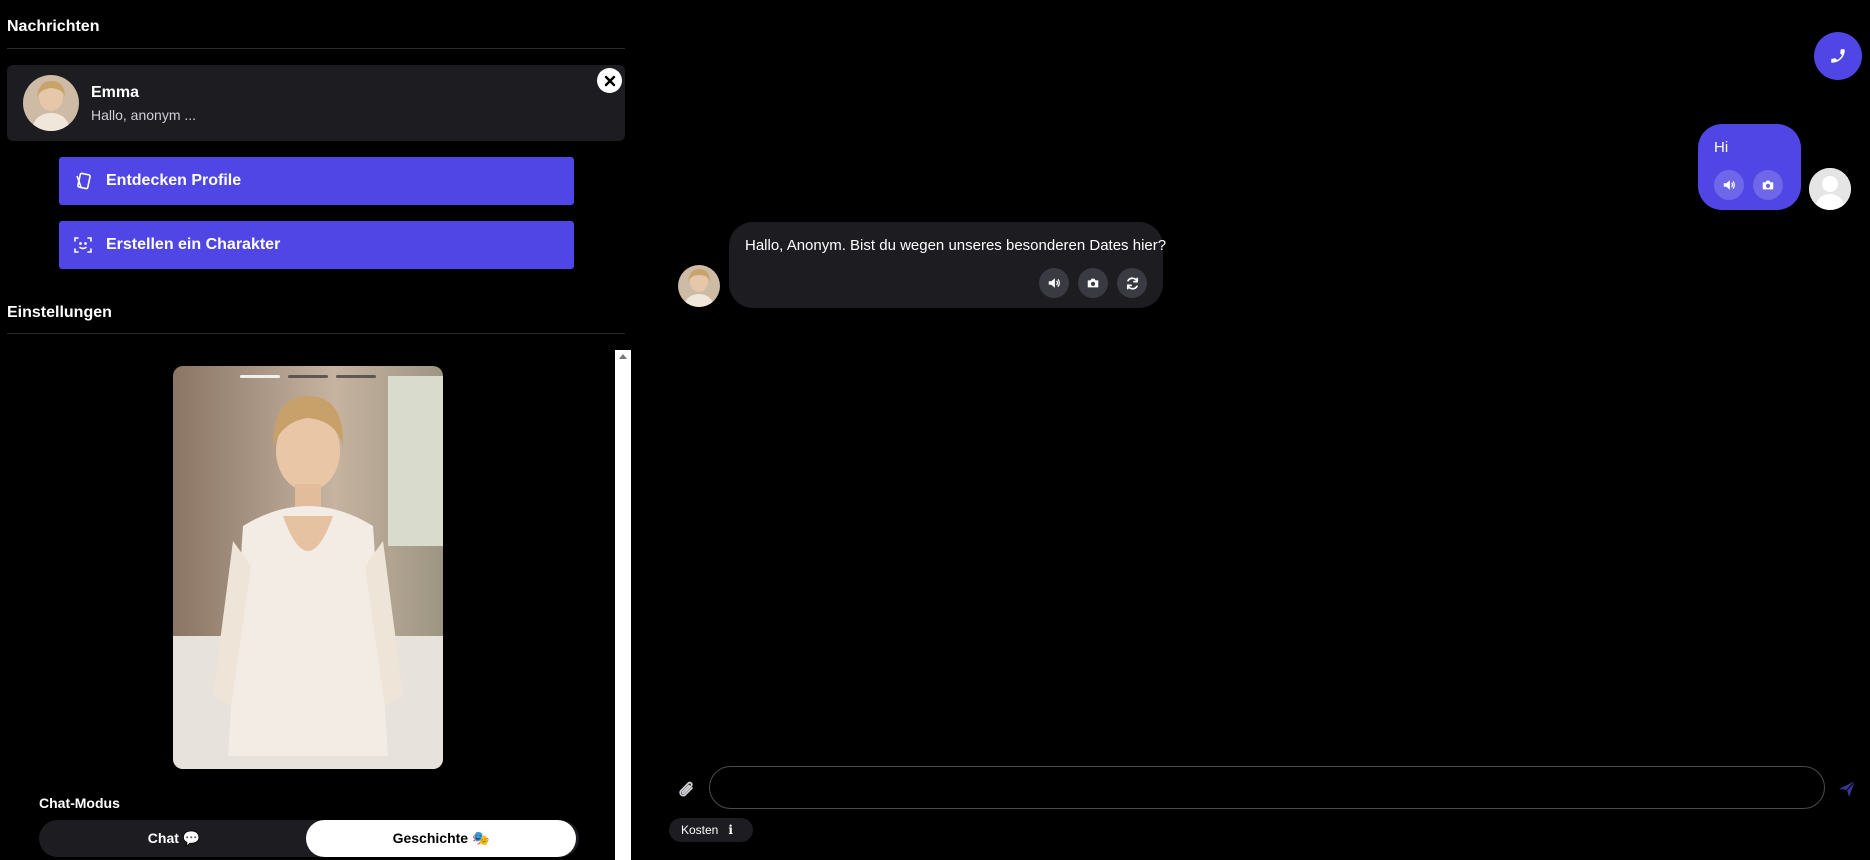 The image size is (1870, 860). I want to click on attach-button, so click(687, 790).